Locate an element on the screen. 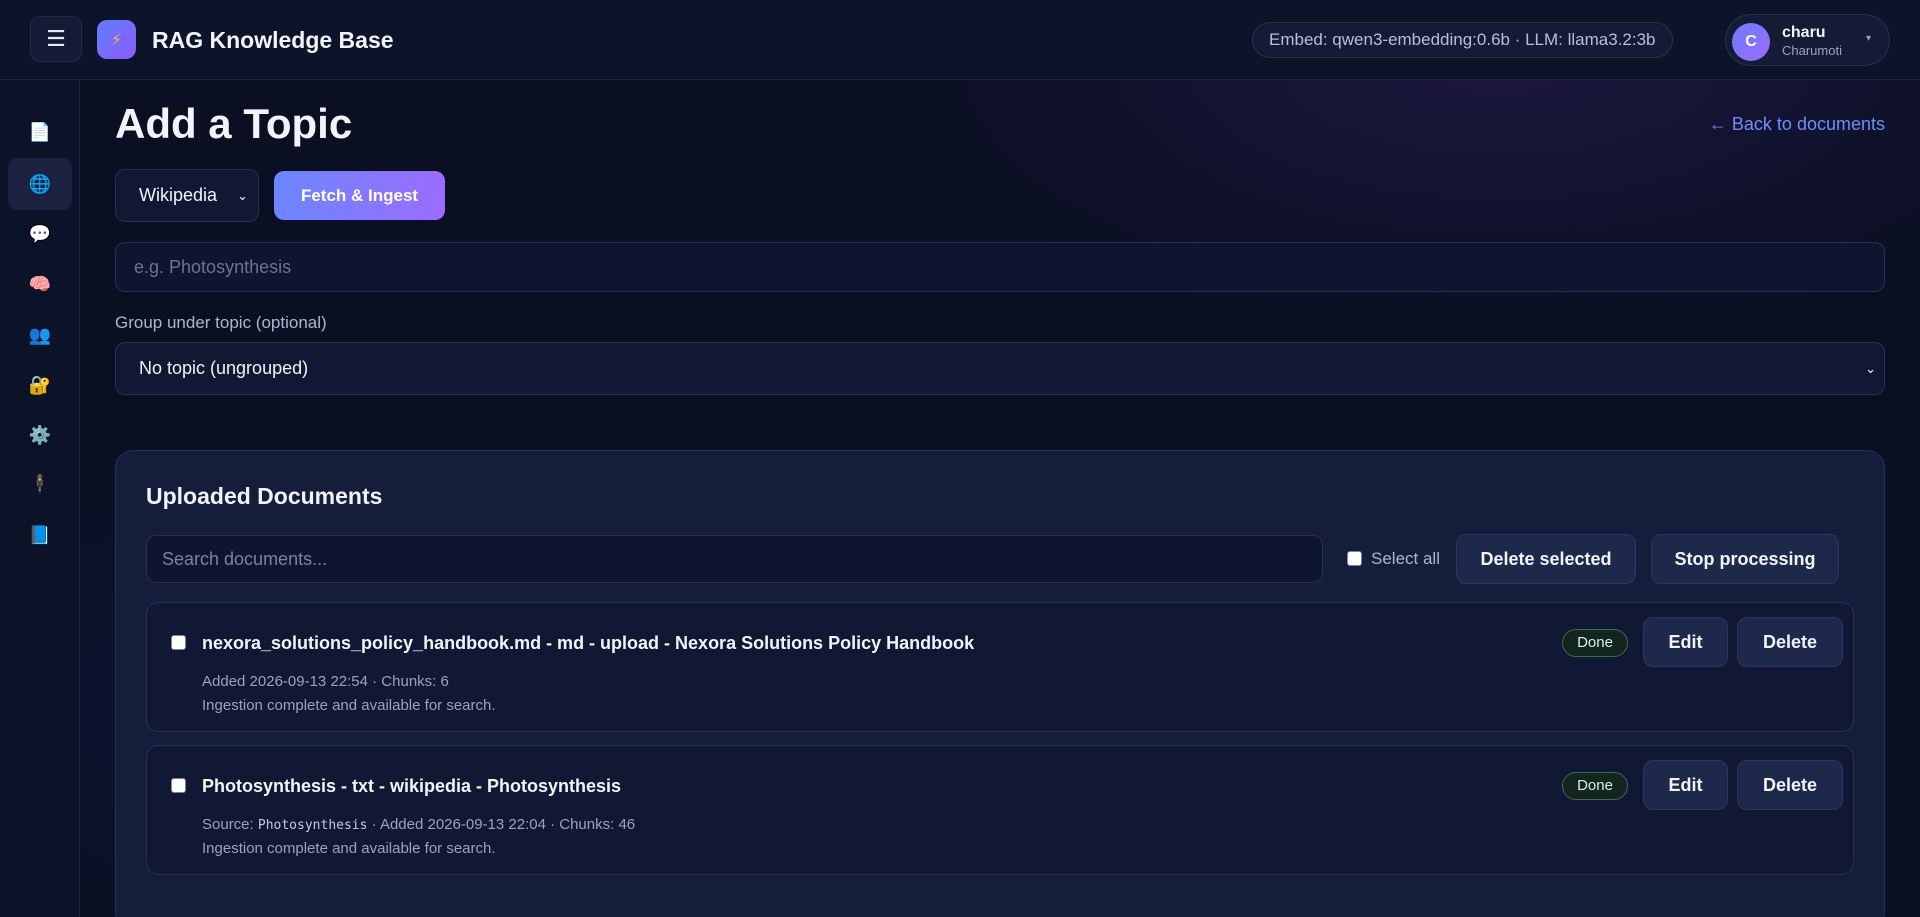 The width and height of the screenshot is (1920, 917). chat-bubble-icon: 💬 is located at coordinates (40, 233).